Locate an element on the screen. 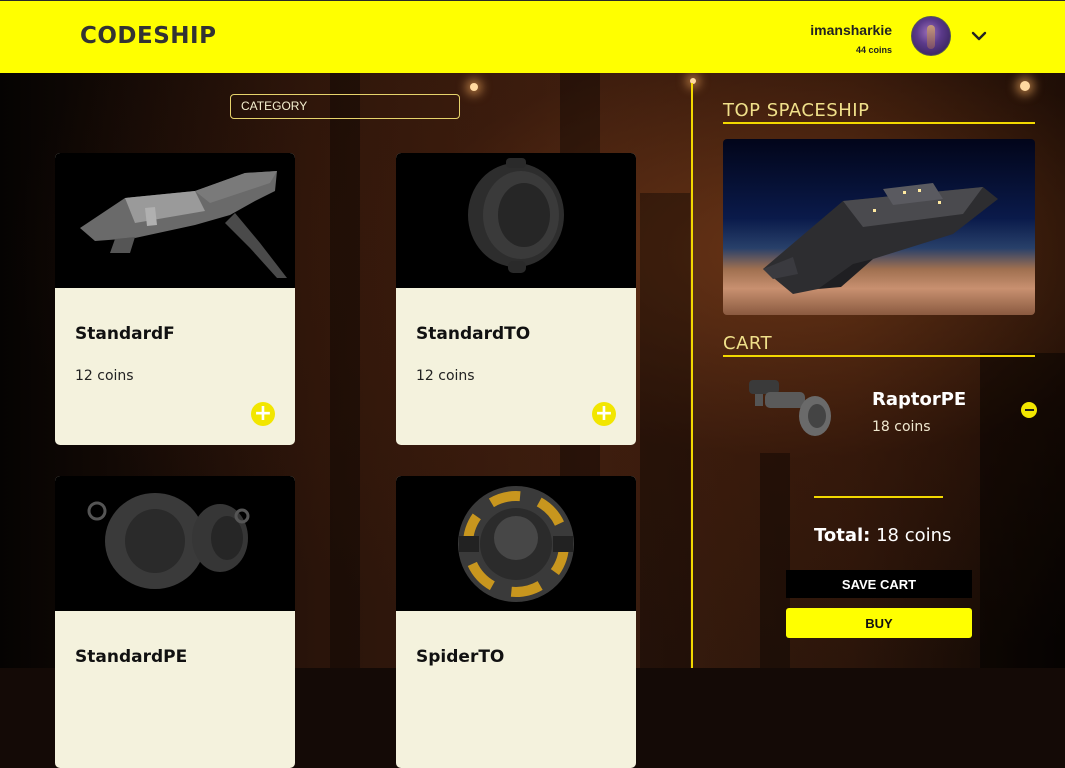 The image size is (1065, 768). total-label: Total: is located at coordinates (842, 535).